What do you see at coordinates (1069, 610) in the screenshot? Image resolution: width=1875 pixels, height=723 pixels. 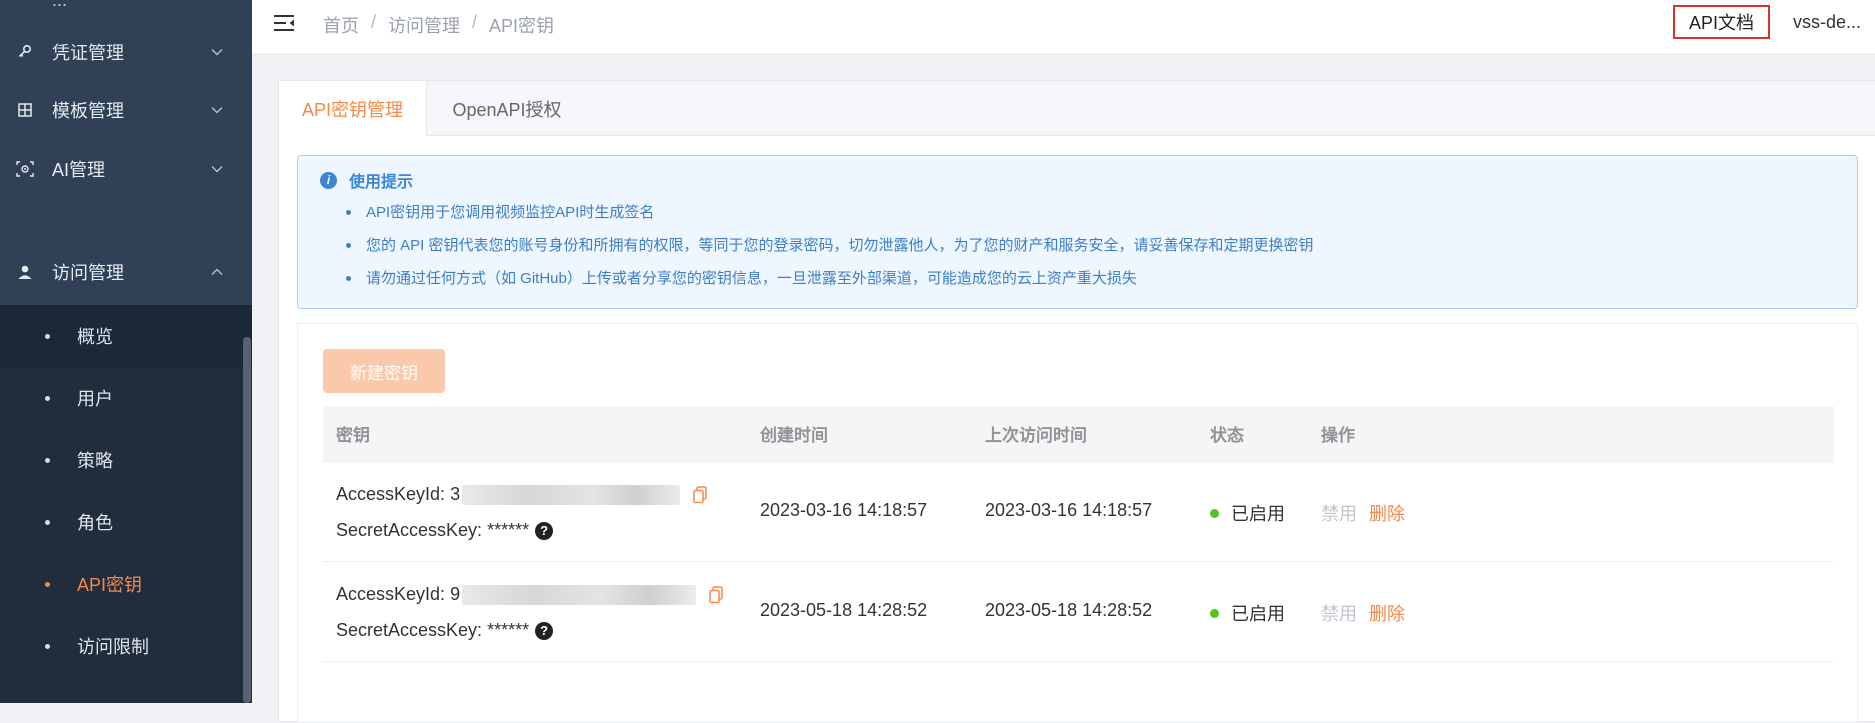 I see `last-access-time: 2023-05-18 14:28:52` at bounding box center [1069, 610].